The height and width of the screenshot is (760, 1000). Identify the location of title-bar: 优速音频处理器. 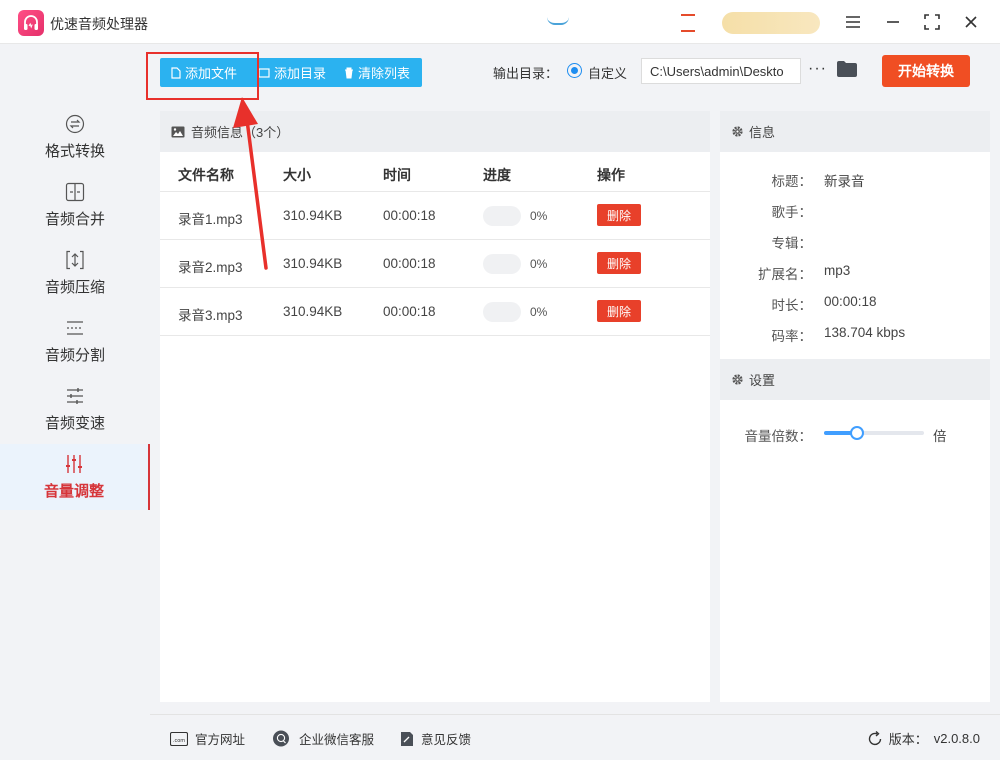
(500, 22).